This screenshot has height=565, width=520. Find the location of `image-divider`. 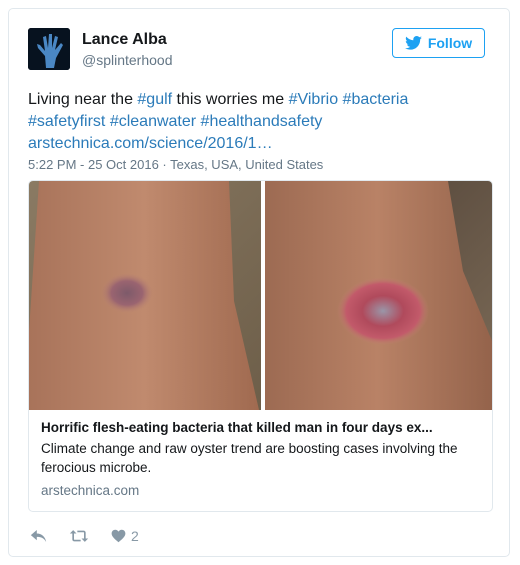

image-divider is located at coordinates (263, 295).